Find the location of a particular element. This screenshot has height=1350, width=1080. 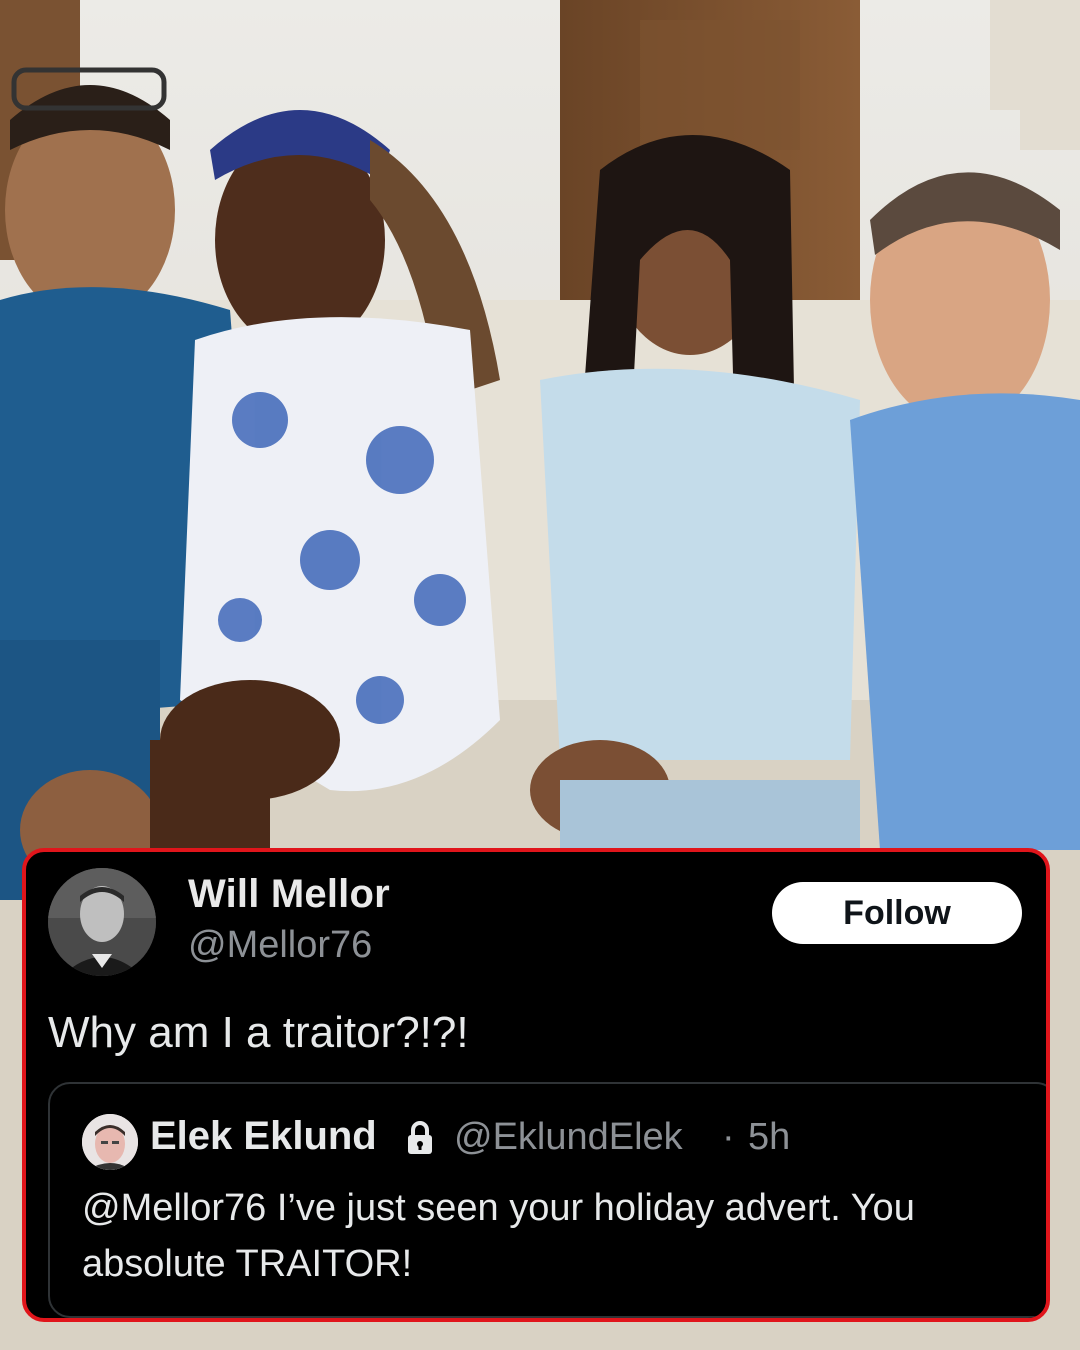

lock-icon is located at coordinates (420, 1137).